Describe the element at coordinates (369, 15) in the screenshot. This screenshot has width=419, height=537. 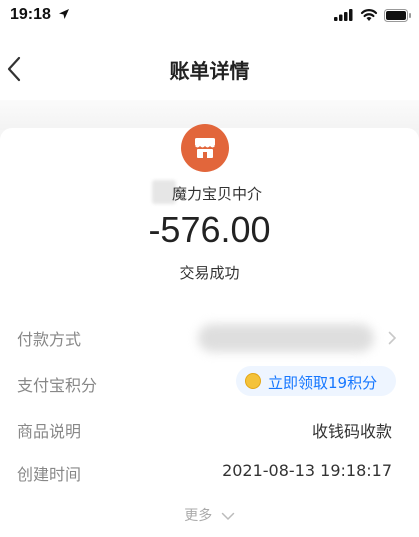
I see `wifi-icon` at that location.